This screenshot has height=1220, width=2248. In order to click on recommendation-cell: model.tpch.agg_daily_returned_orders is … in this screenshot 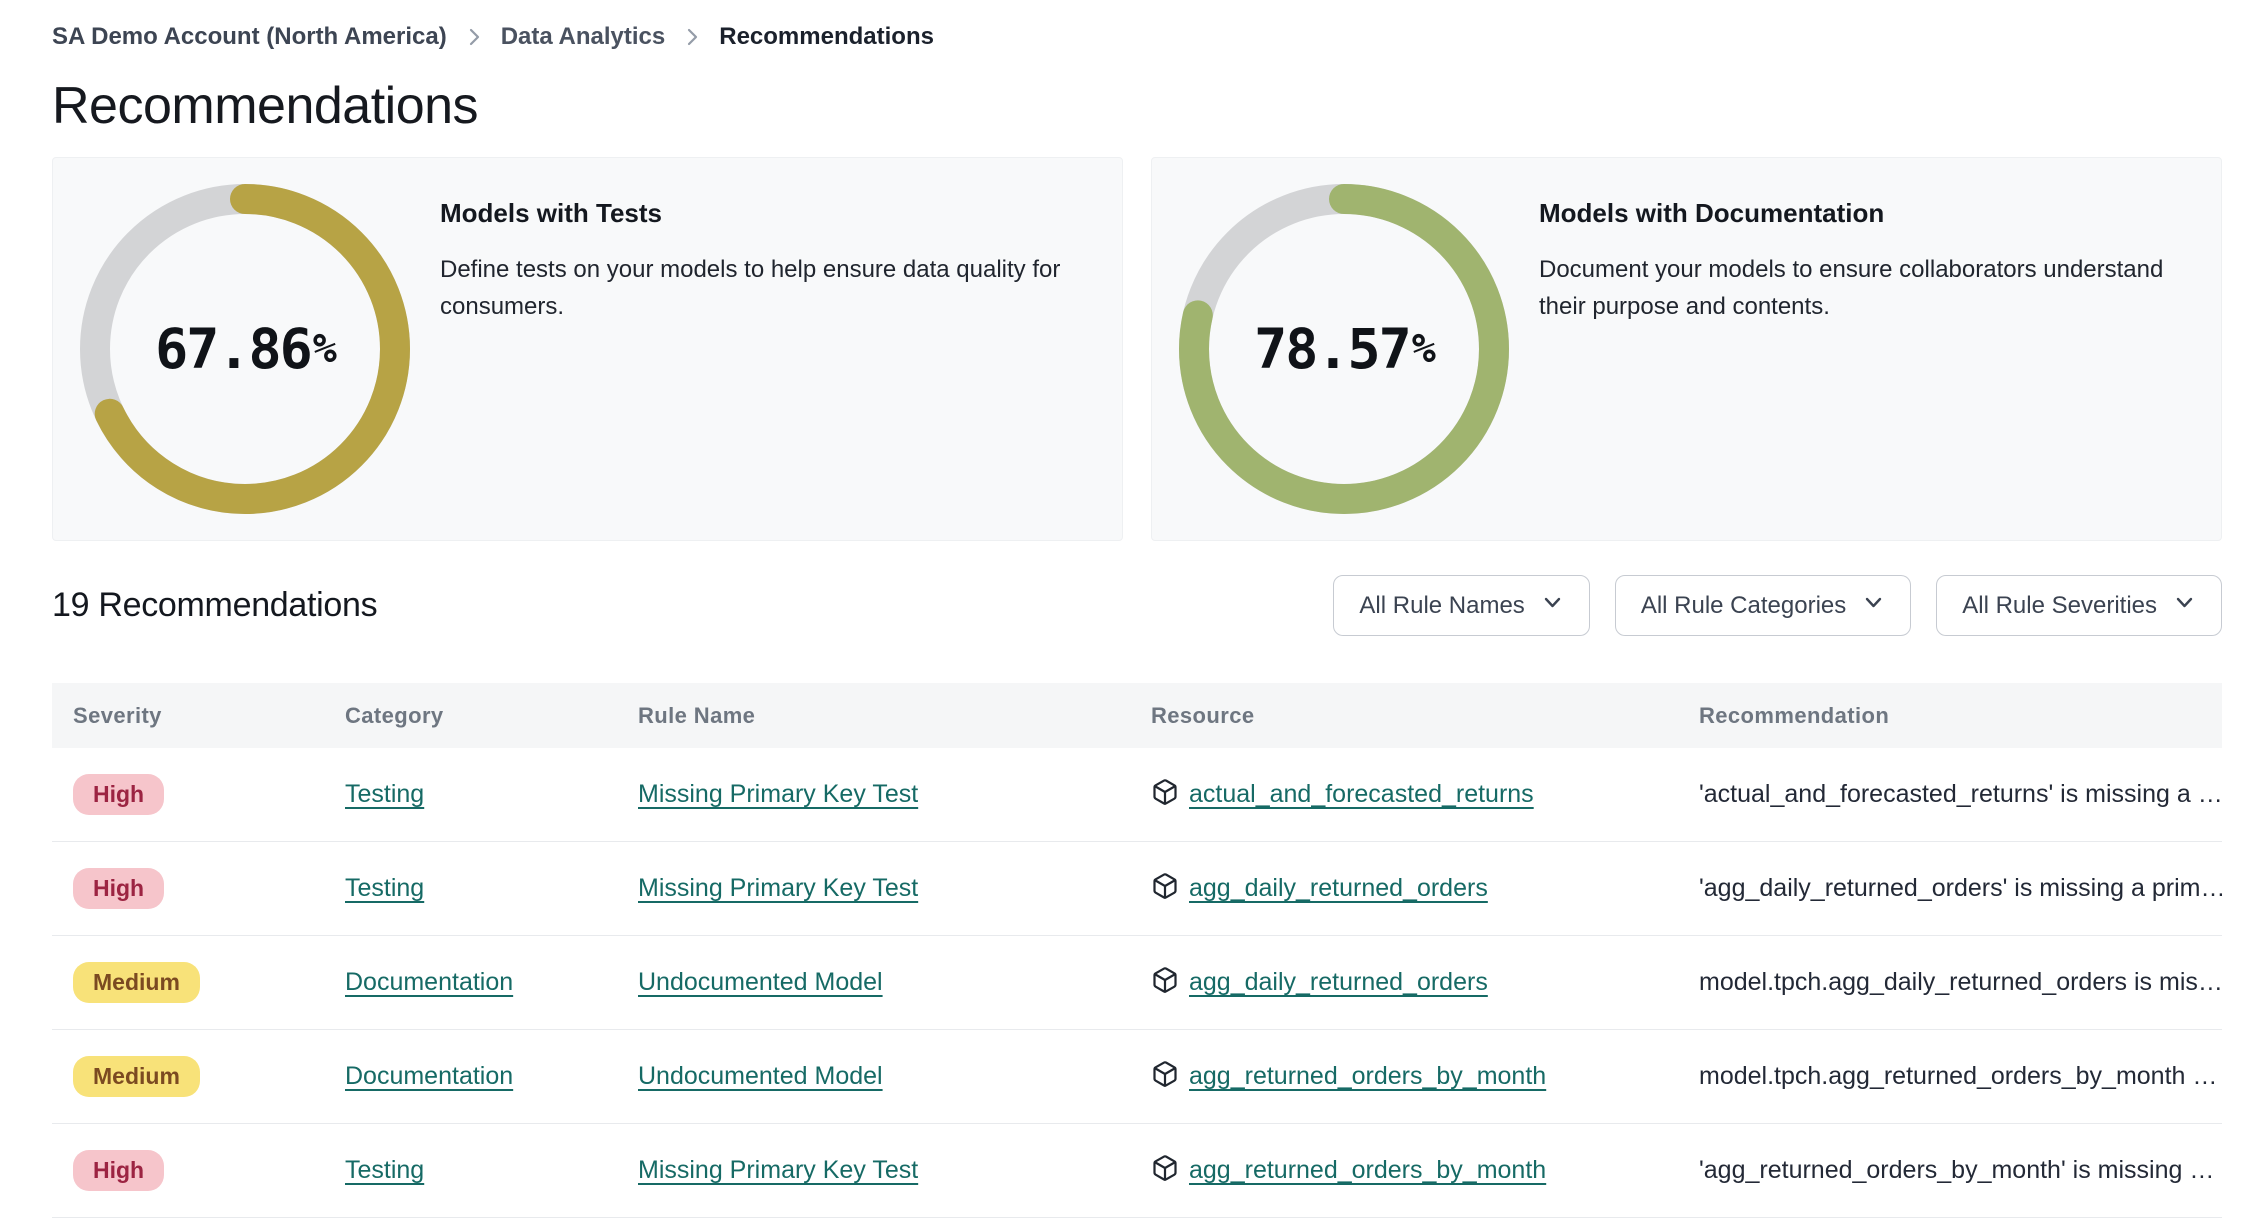, I will do `click(1950, 982)`.